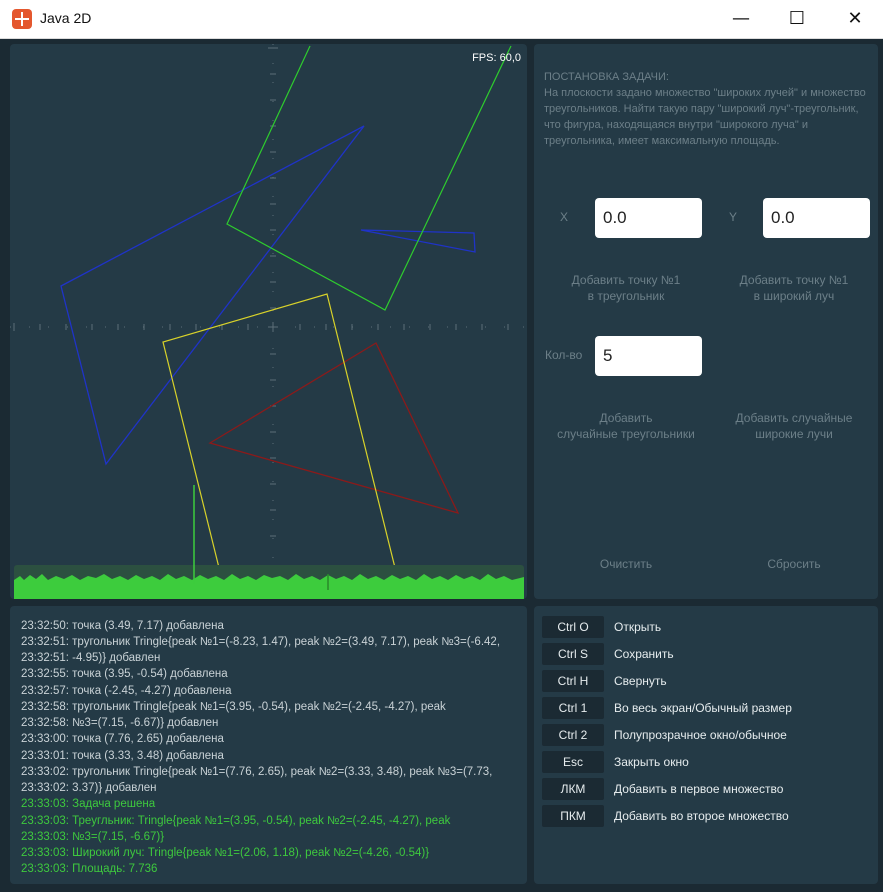 The width and height of the screenshot is (883, 892). What do you see at coordinates (626, 564) in the screenshot?
I see `clear-button: Очистить` at bounding box center [626, 564].